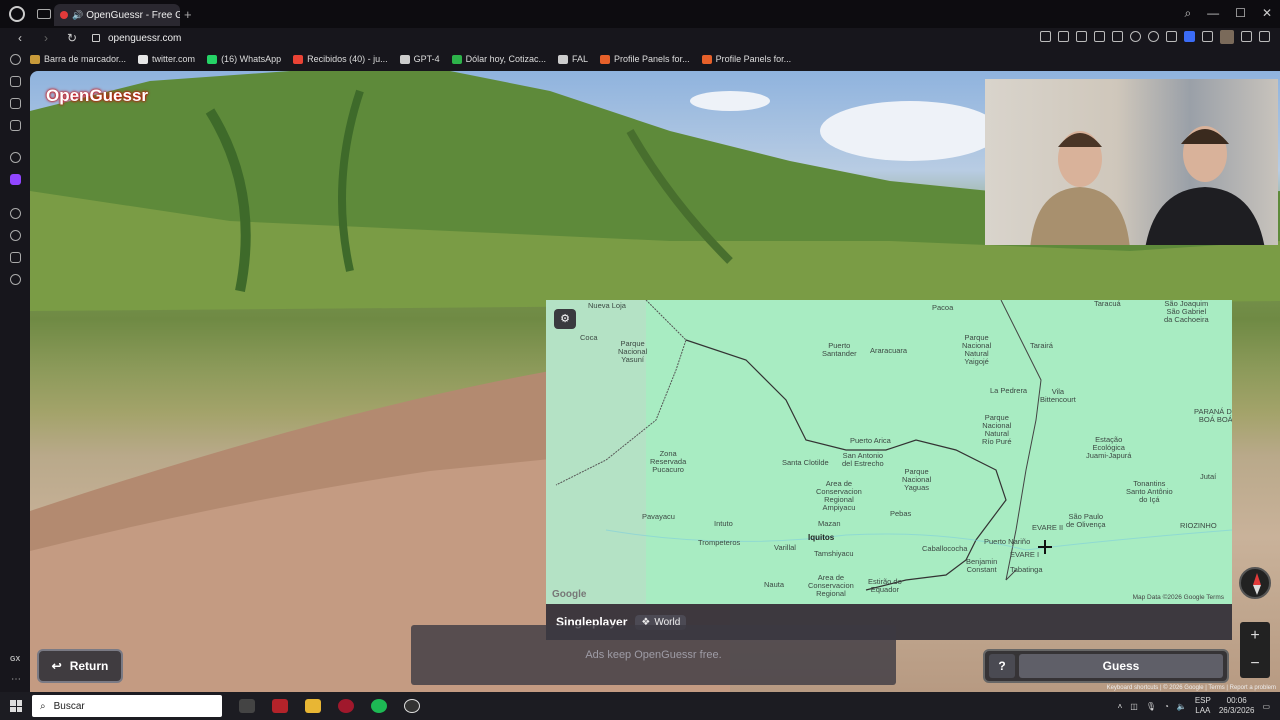  I want to click on sidebar-twitch-icon, so click(15, 179).